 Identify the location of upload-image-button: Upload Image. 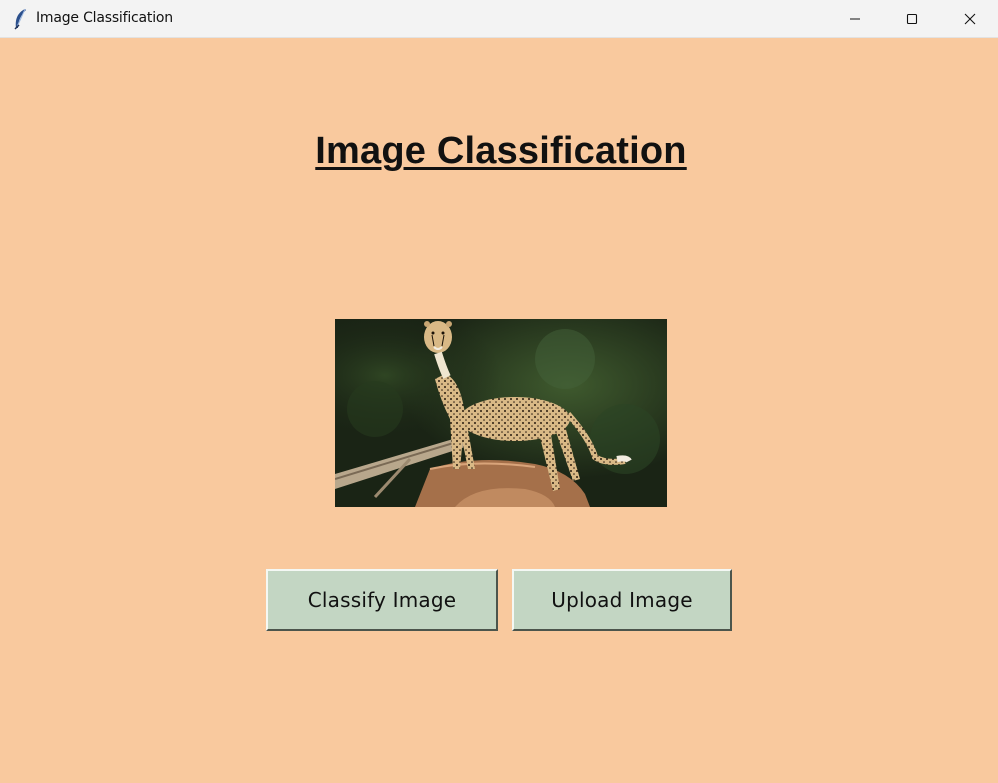
(622, 600).